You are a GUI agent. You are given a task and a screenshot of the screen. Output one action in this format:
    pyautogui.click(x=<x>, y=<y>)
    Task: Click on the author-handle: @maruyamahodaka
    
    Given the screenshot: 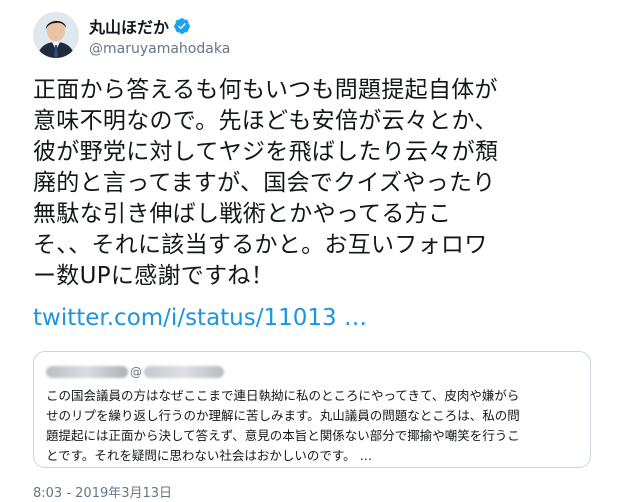 What is the action you would take?
    pyautogui.click(x=159, y=49)
    